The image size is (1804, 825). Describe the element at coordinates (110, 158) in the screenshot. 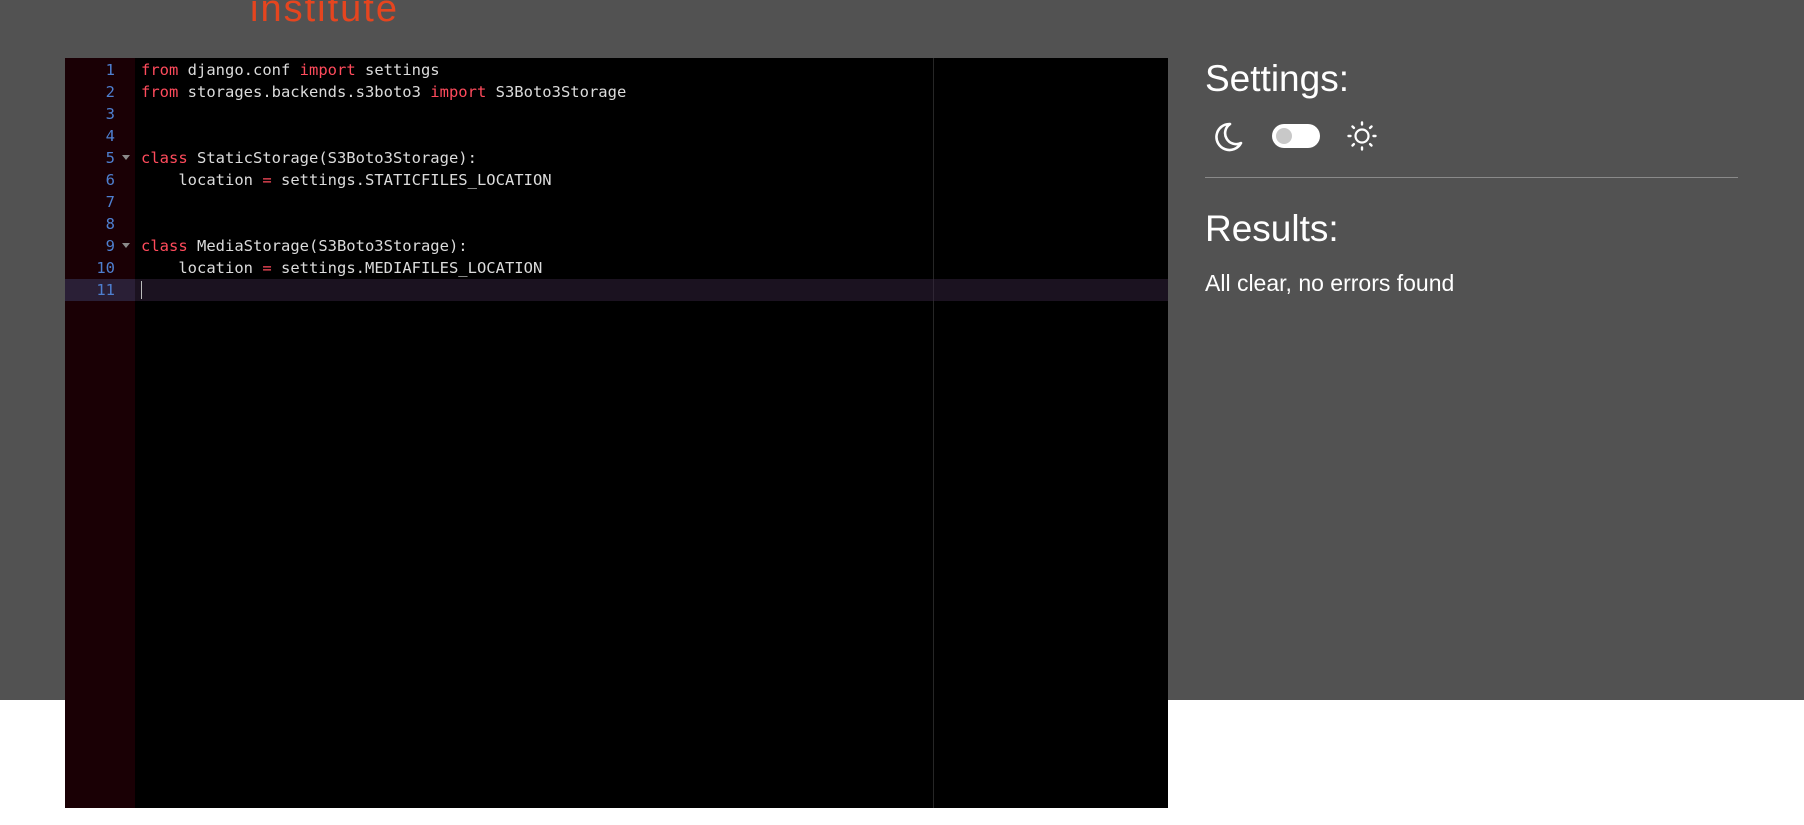

I see `line-number: 5` at that location.